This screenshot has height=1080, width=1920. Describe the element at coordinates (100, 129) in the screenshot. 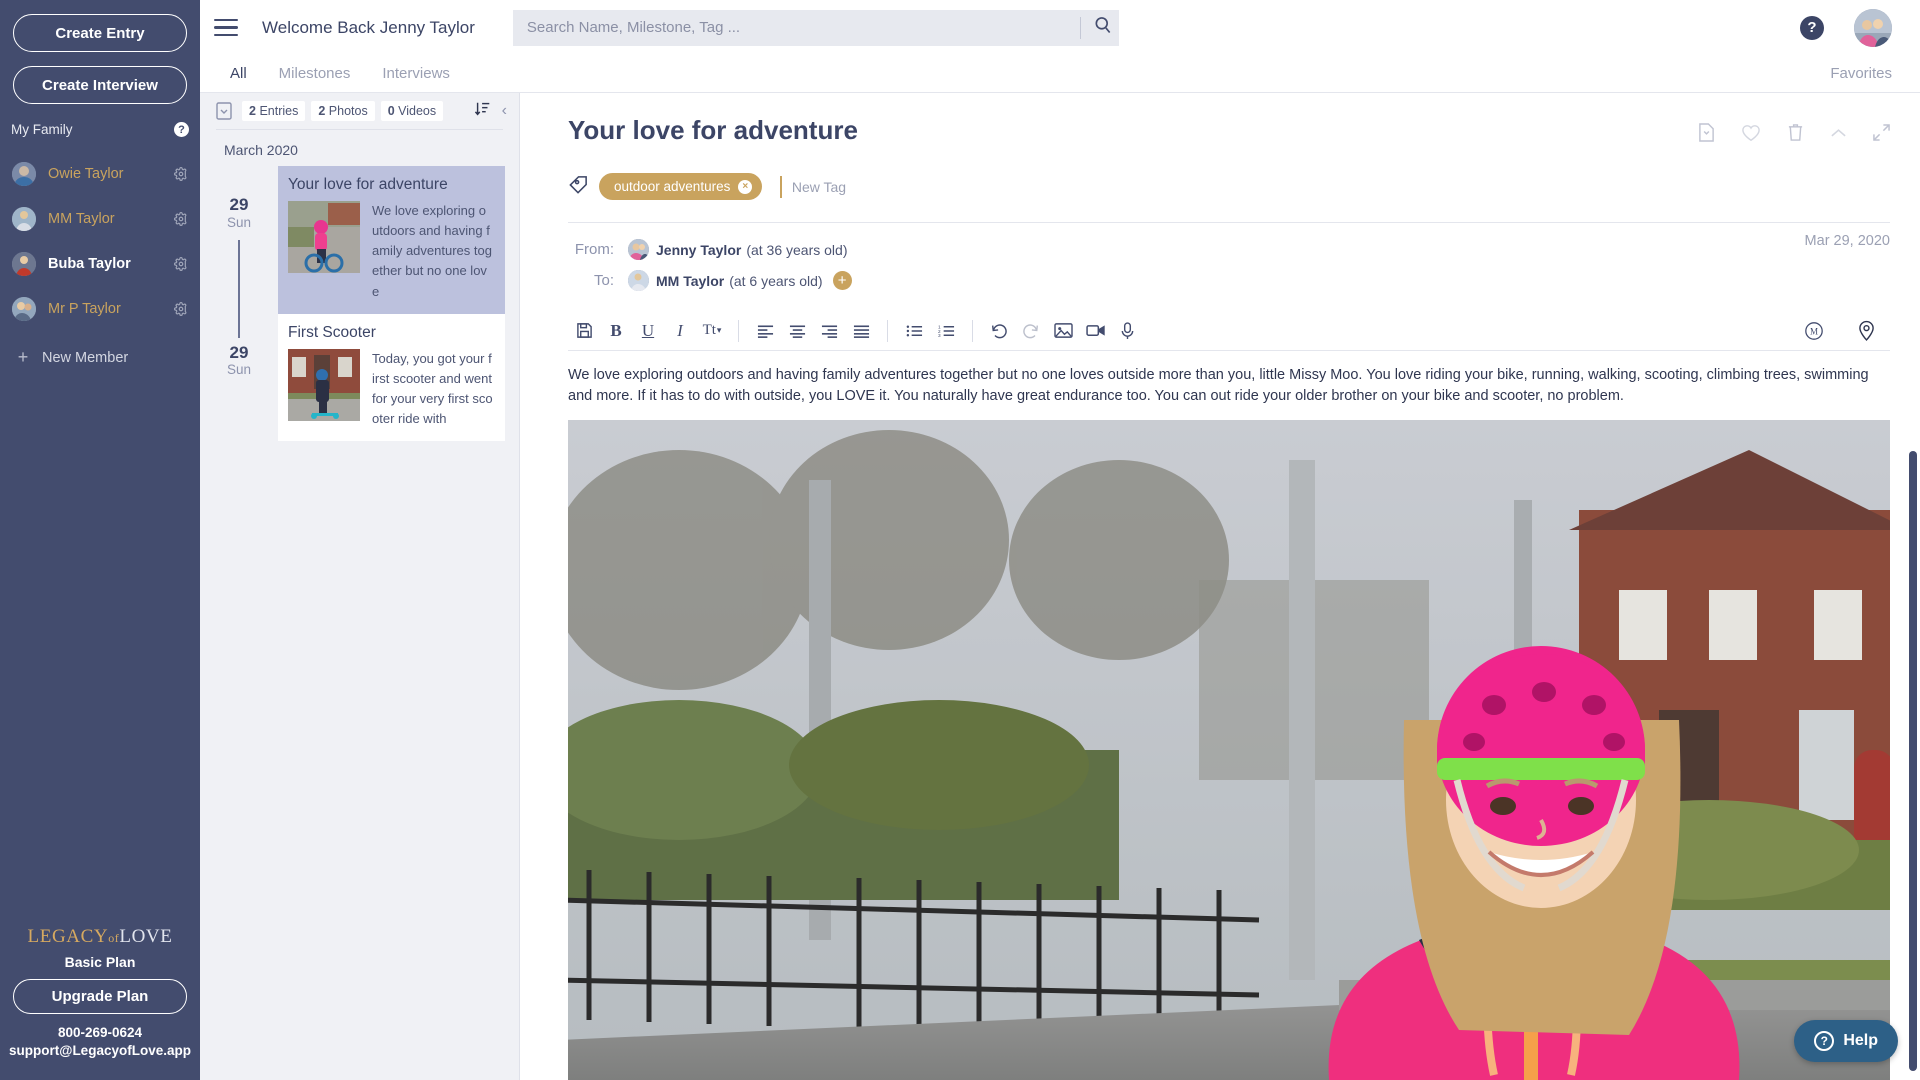

I see `my-family-header: My Family ?` at that location.